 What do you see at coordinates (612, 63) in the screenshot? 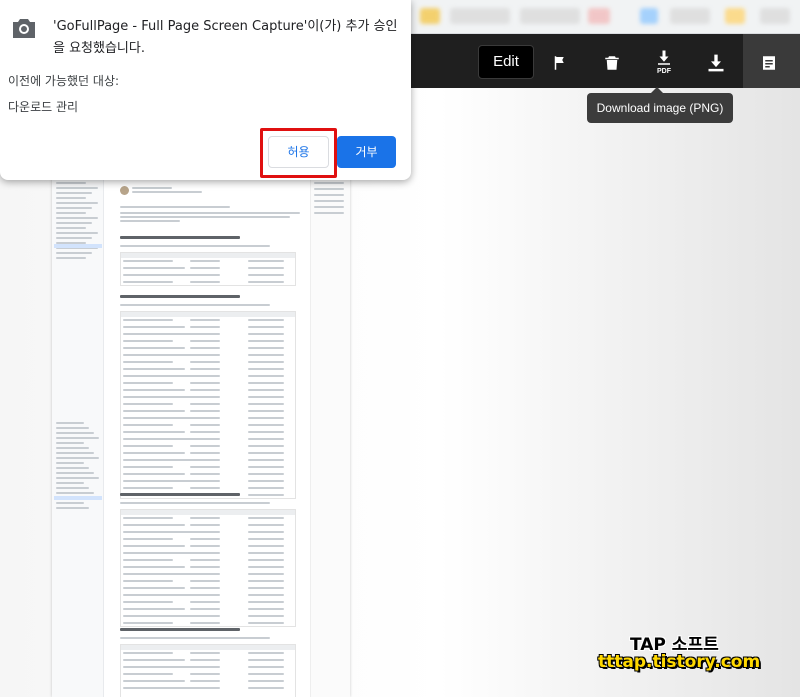
I see `trash-icon` at bounding box center [612, 63].